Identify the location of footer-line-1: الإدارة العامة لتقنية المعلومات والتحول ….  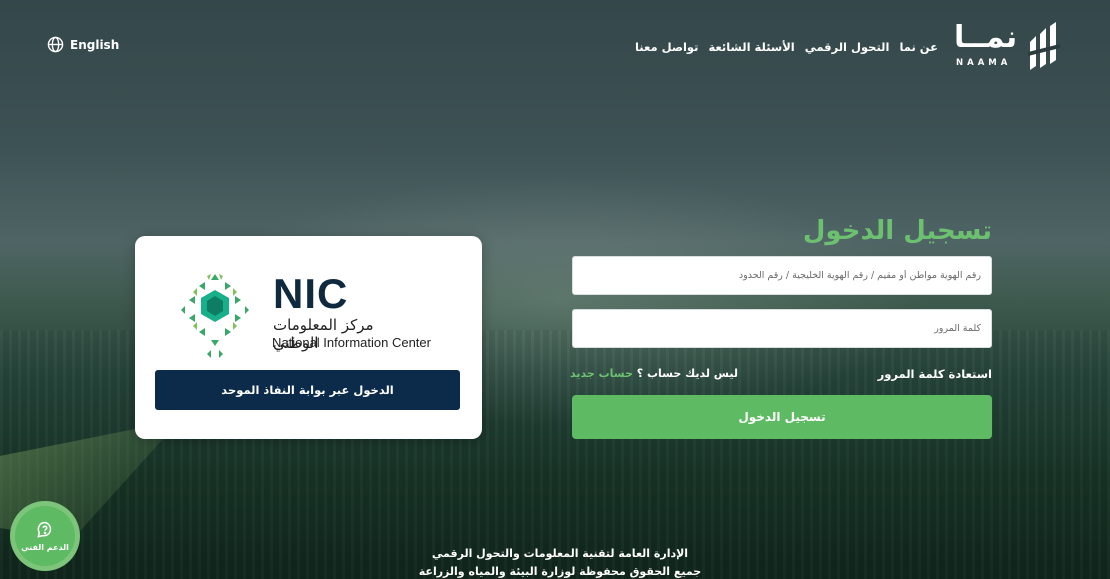
(560, 553).